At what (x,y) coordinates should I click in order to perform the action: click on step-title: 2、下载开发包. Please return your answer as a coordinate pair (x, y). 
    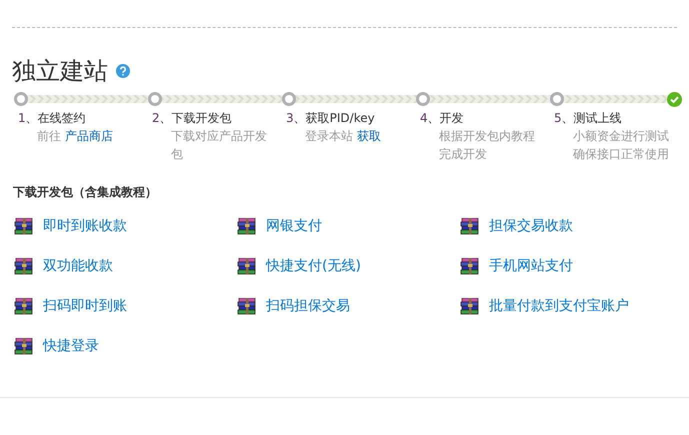
    Looking at the image, I should click on (192, 118).